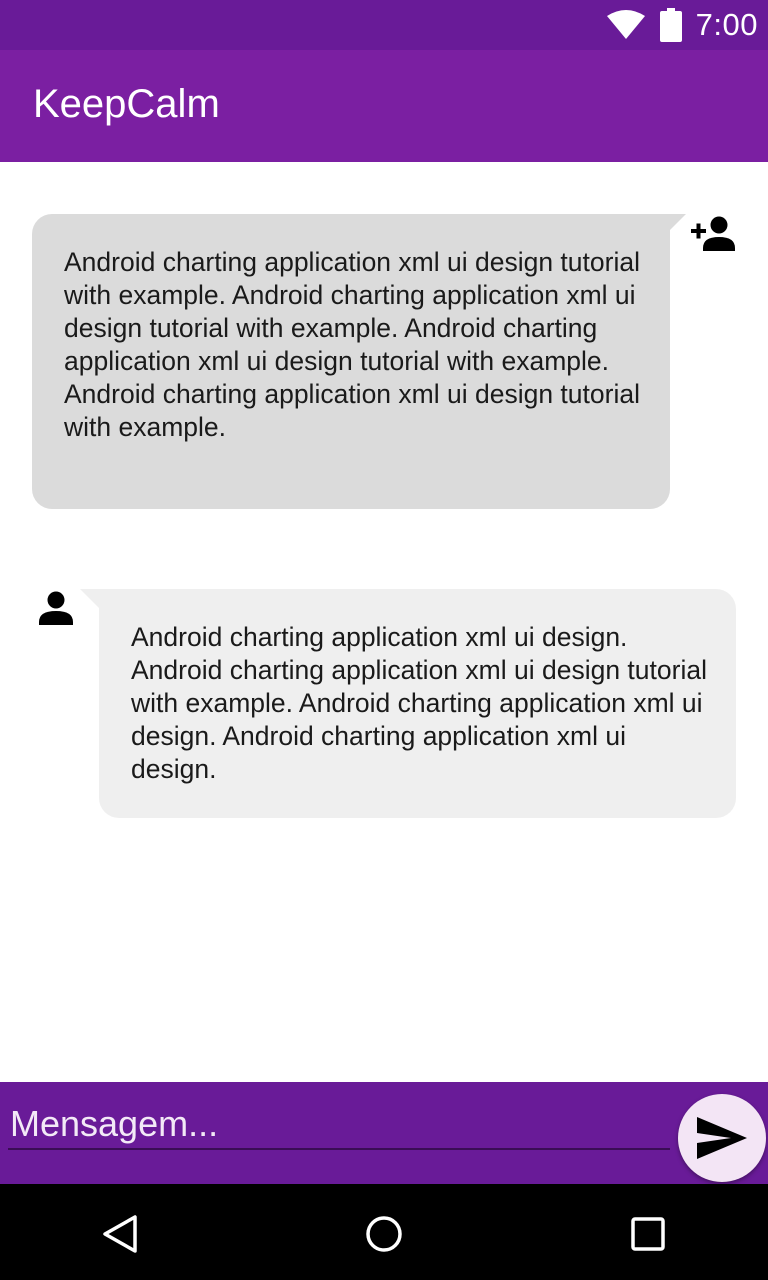  What do you see at coordinates (670, 25) in the screenshot?
I see `battery-icon` at bounding box center [670, 25].